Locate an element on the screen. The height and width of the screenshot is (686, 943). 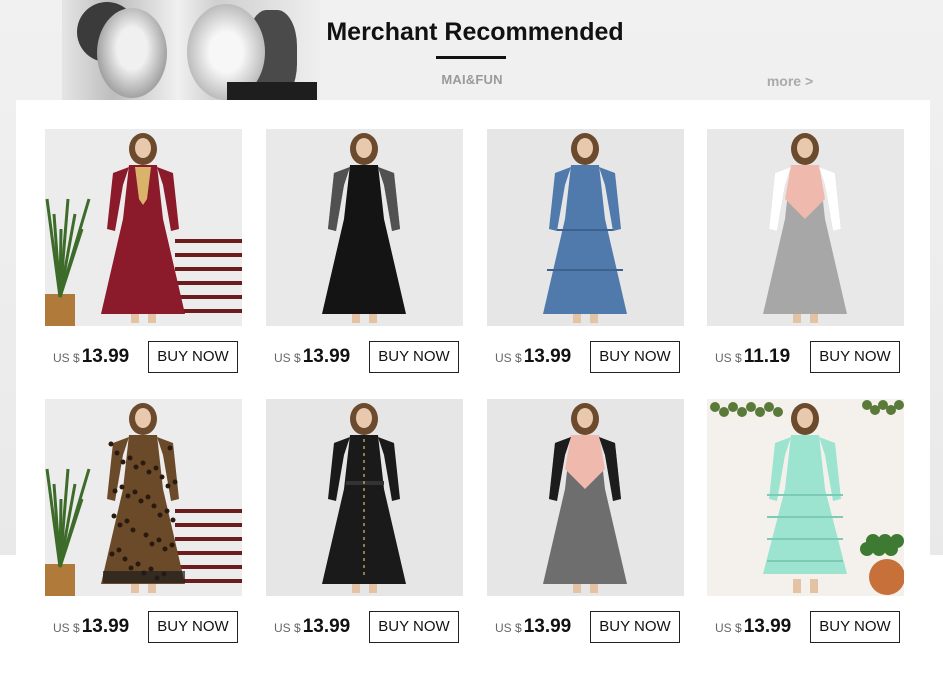
more-link: more > is located at coordinates (790, 81).